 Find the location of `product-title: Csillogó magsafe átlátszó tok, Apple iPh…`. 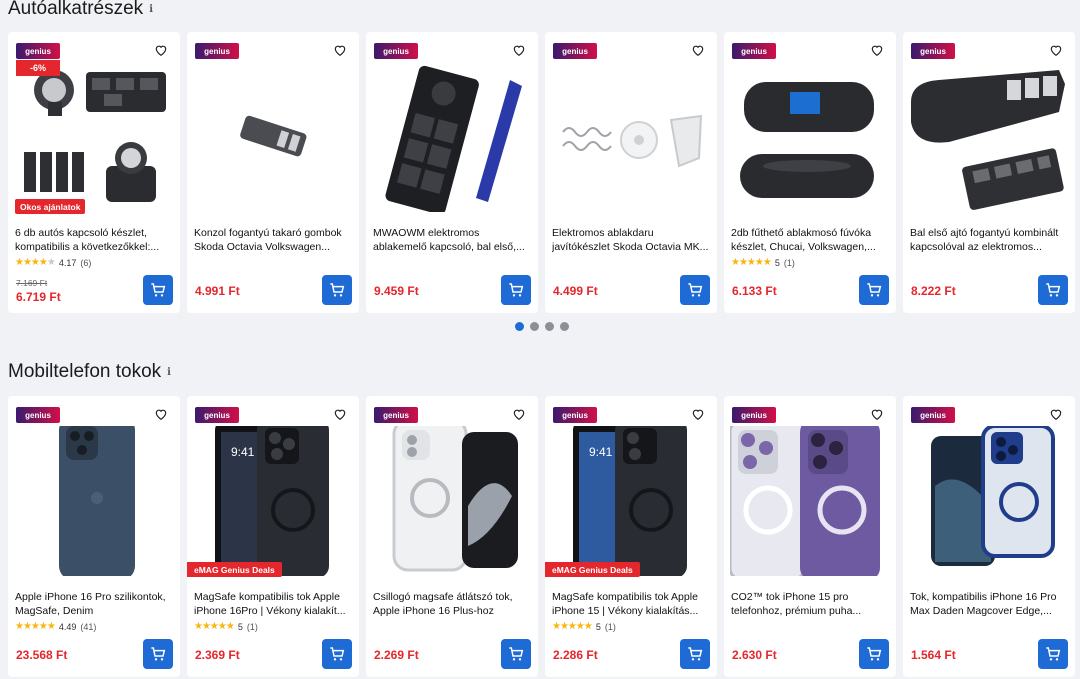

product-title: Csillogó magsafe átlátszó tok, Apple iPh… is located at coordinates (451, 604).